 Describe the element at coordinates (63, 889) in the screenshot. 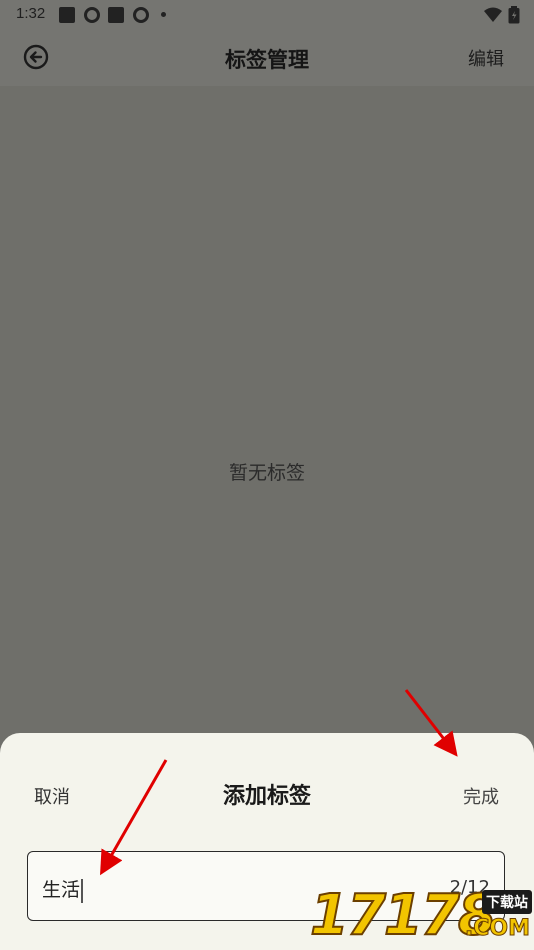

I see `tag-input-value: 生活` at that location.